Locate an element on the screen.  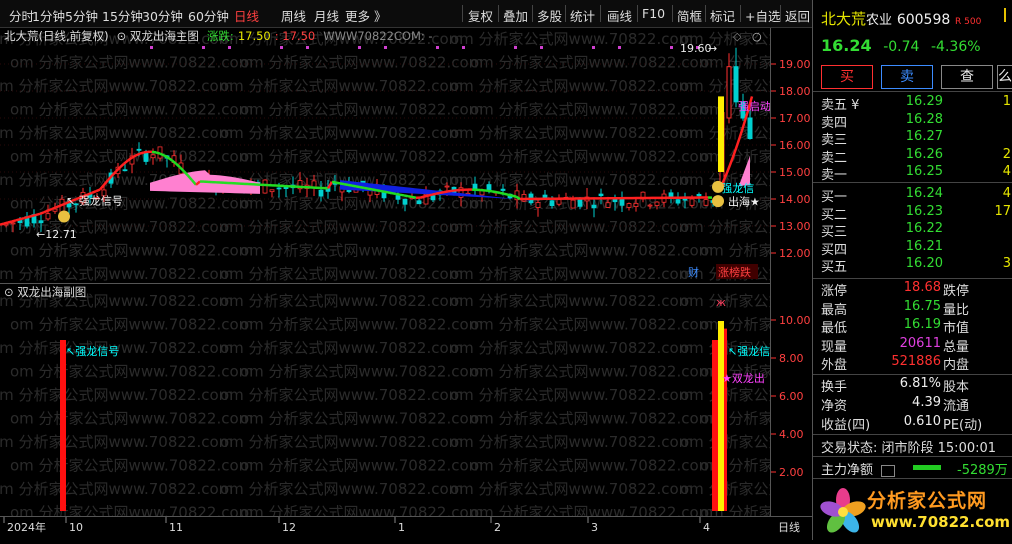
order-volume: 17 is located at coordinates (991, 211).